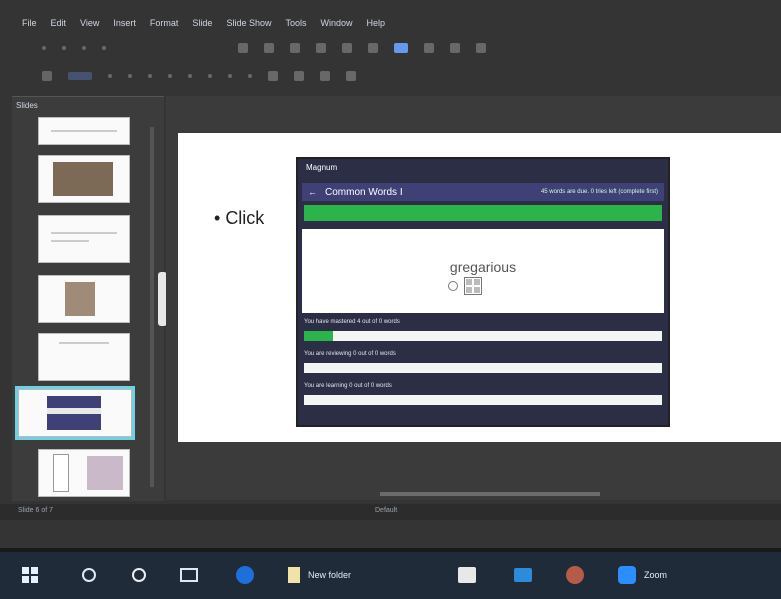 Image resolution: width=781 pixels, height=599 pixels. I want to click on taskbar-mail, so click(523, 575).